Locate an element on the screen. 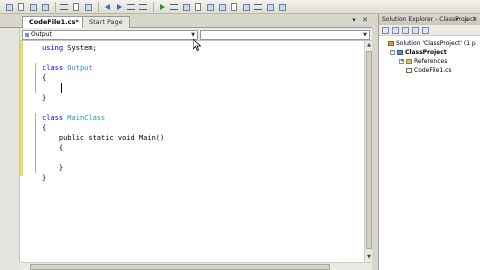  navigate-back-icon is located at coordinates (131, 7).